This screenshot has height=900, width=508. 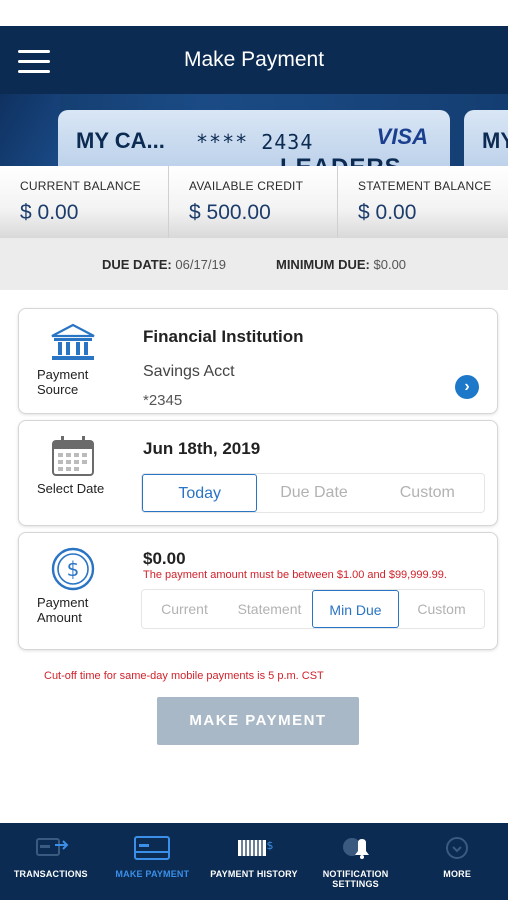 What do you see at coordinates (495, 140) in the screenshot?
I see `card-next-name: MY` at bounding box center [495, 140].